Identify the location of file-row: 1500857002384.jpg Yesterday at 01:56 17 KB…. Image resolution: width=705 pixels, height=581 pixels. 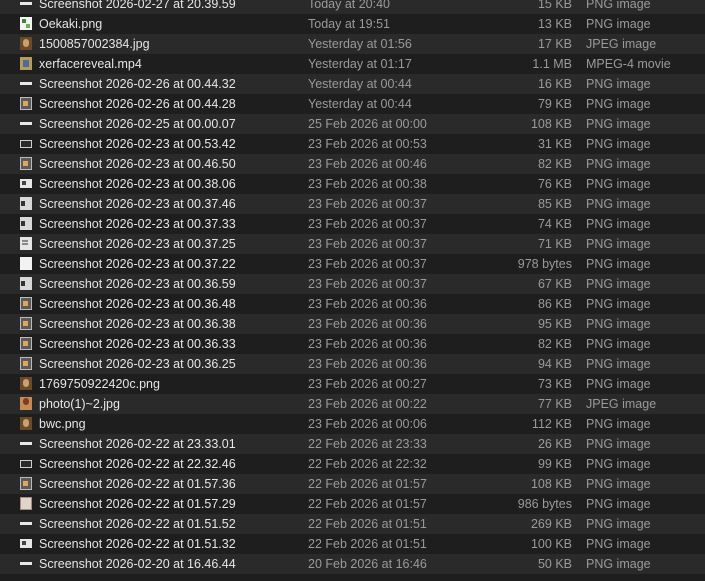
(352, 44).